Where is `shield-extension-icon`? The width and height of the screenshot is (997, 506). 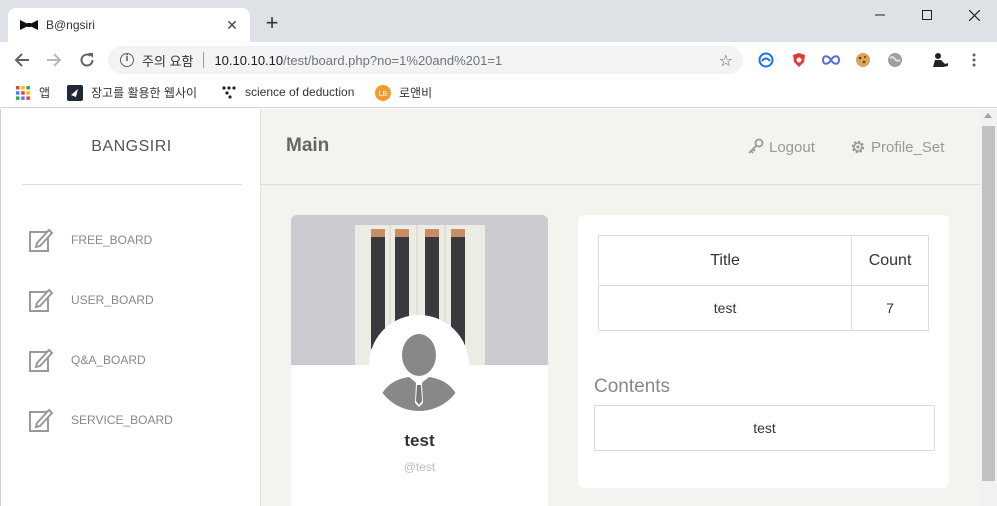
shield-extension-icon is located at coordinates (799, 60).